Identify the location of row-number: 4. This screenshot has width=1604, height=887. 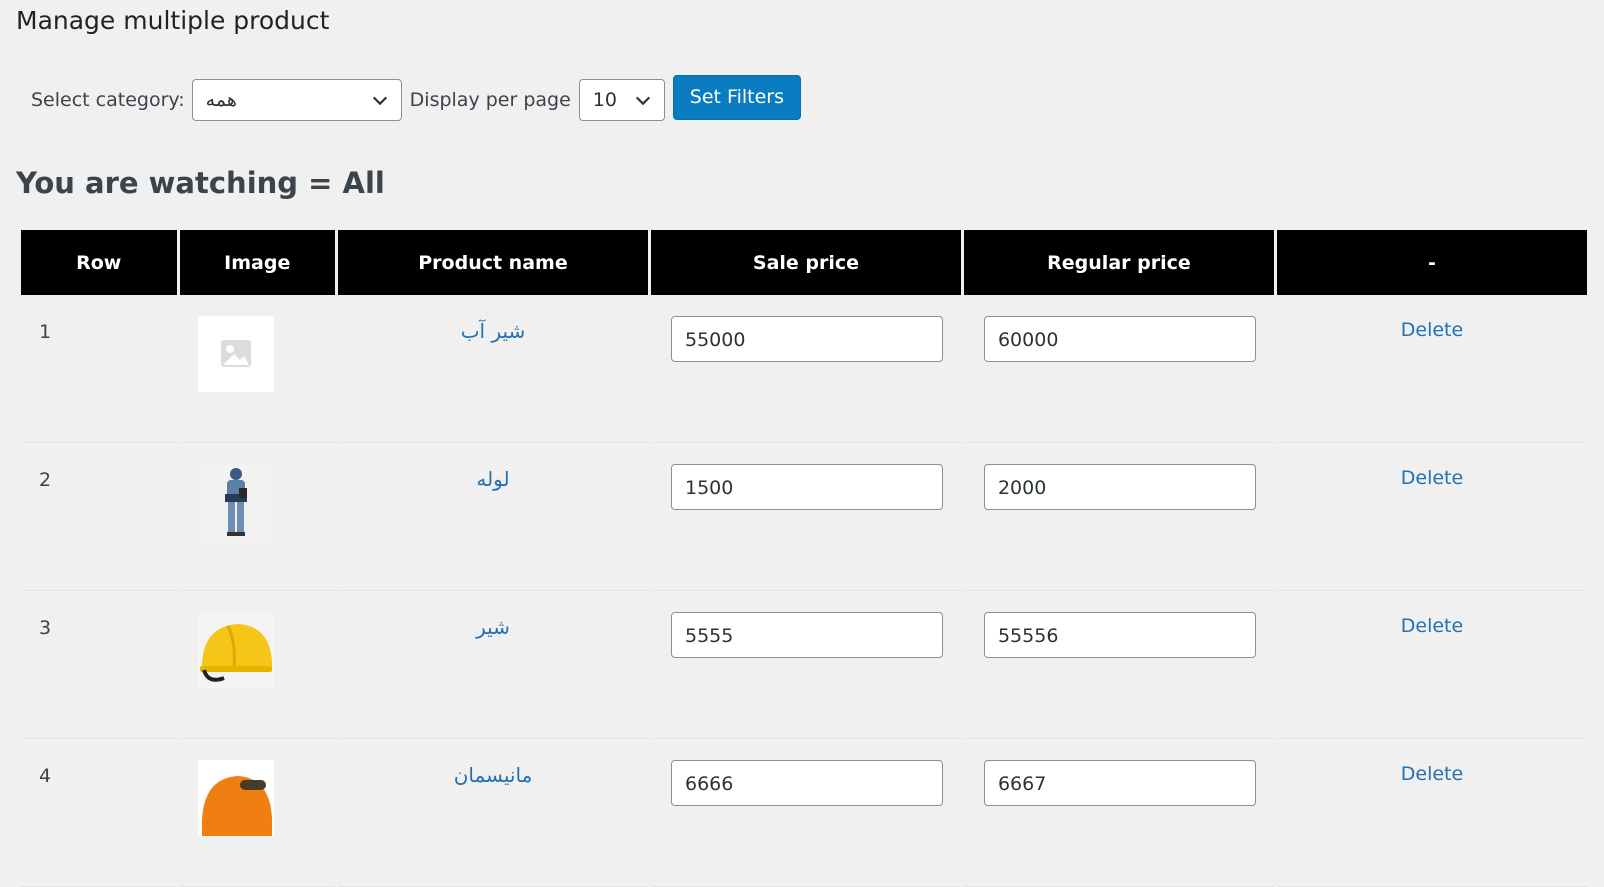
(99, 813).